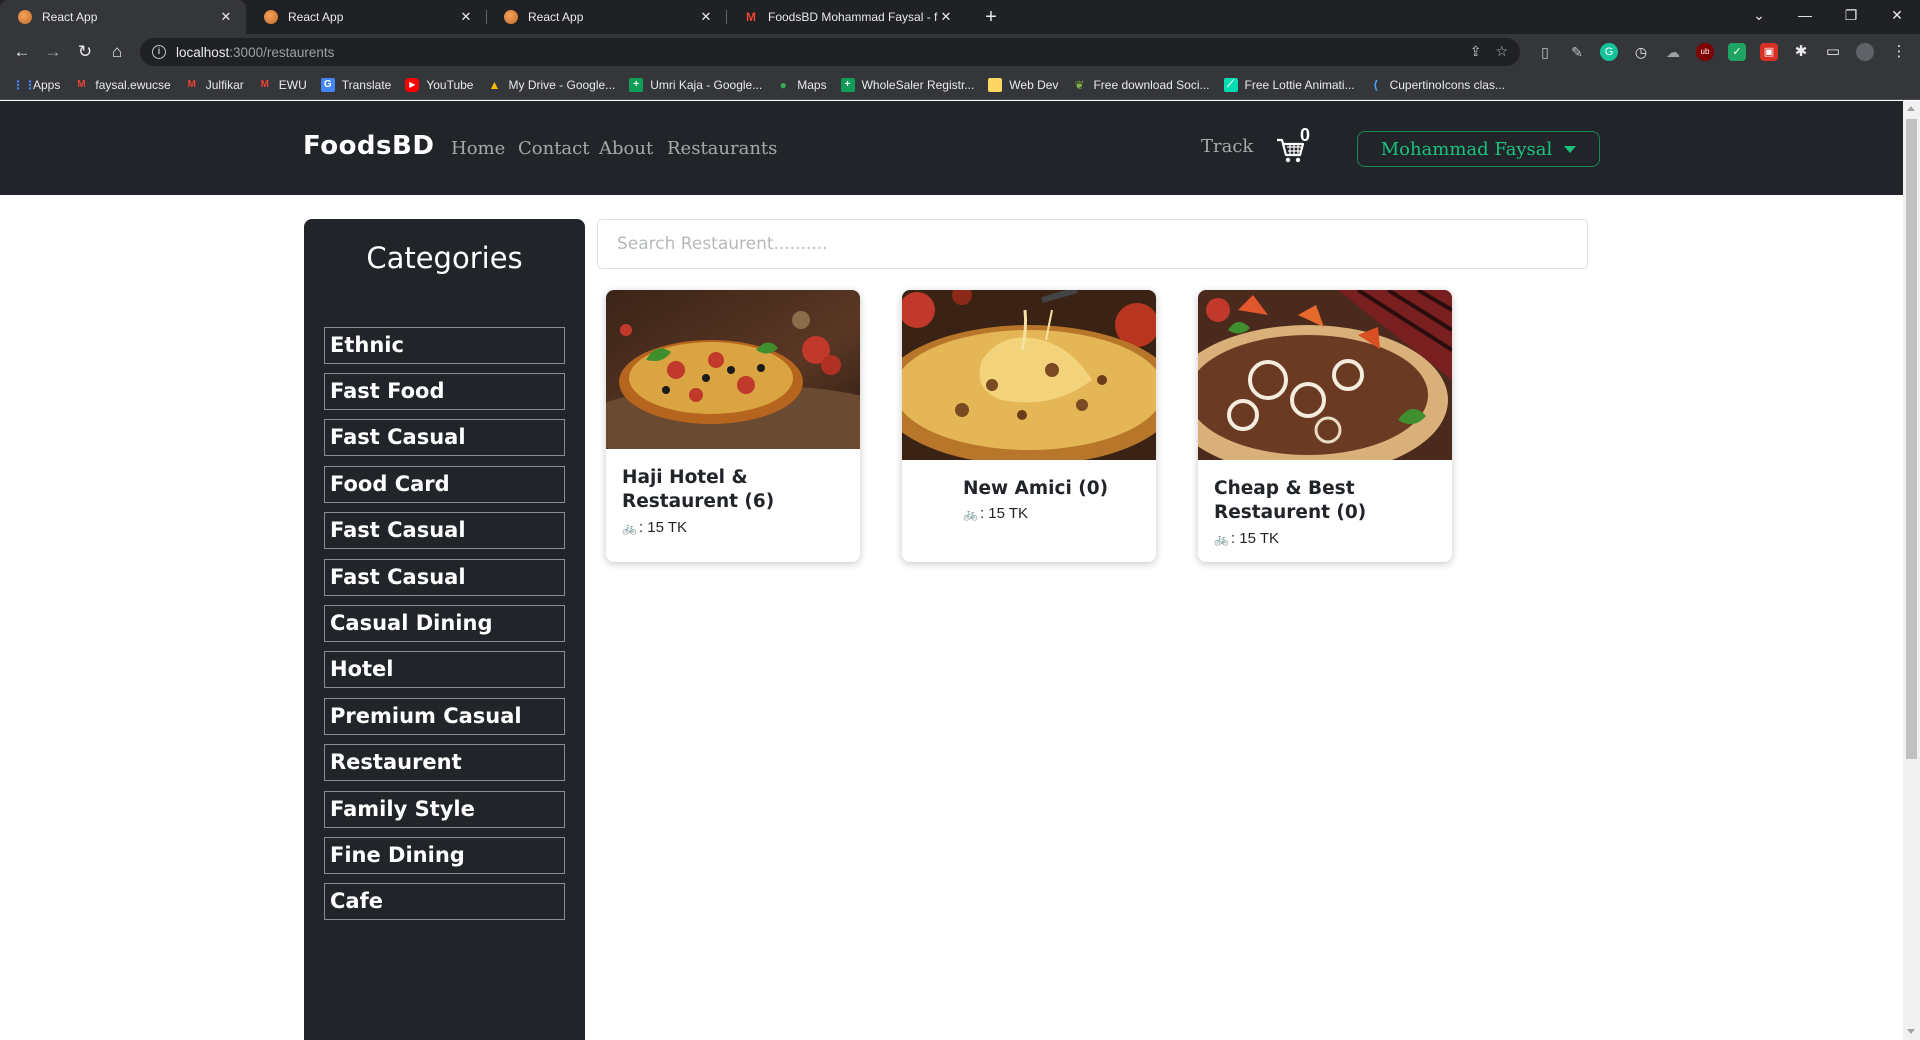 This screenshot has width=1920, height=1040. Describe the element at coordinates (22, 52) in the screenshot. I see `back-arrow-icon: ←` at that location.